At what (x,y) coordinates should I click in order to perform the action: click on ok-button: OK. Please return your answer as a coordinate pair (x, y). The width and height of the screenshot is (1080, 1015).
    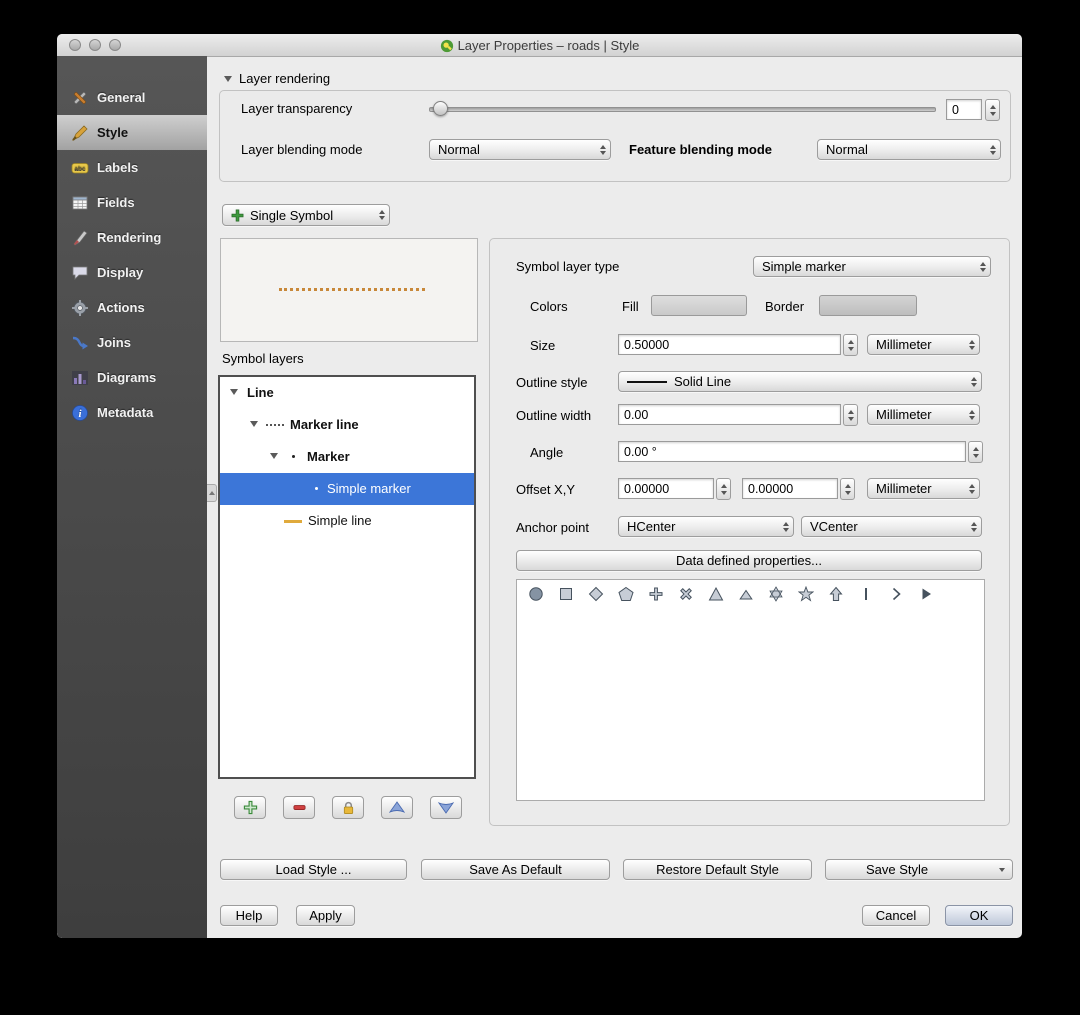
    Looking at the image, I should click on (979, 915).